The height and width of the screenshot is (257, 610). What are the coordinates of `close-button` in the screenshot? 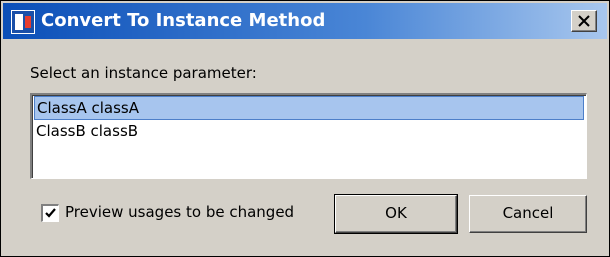 It's located at (584, 21).